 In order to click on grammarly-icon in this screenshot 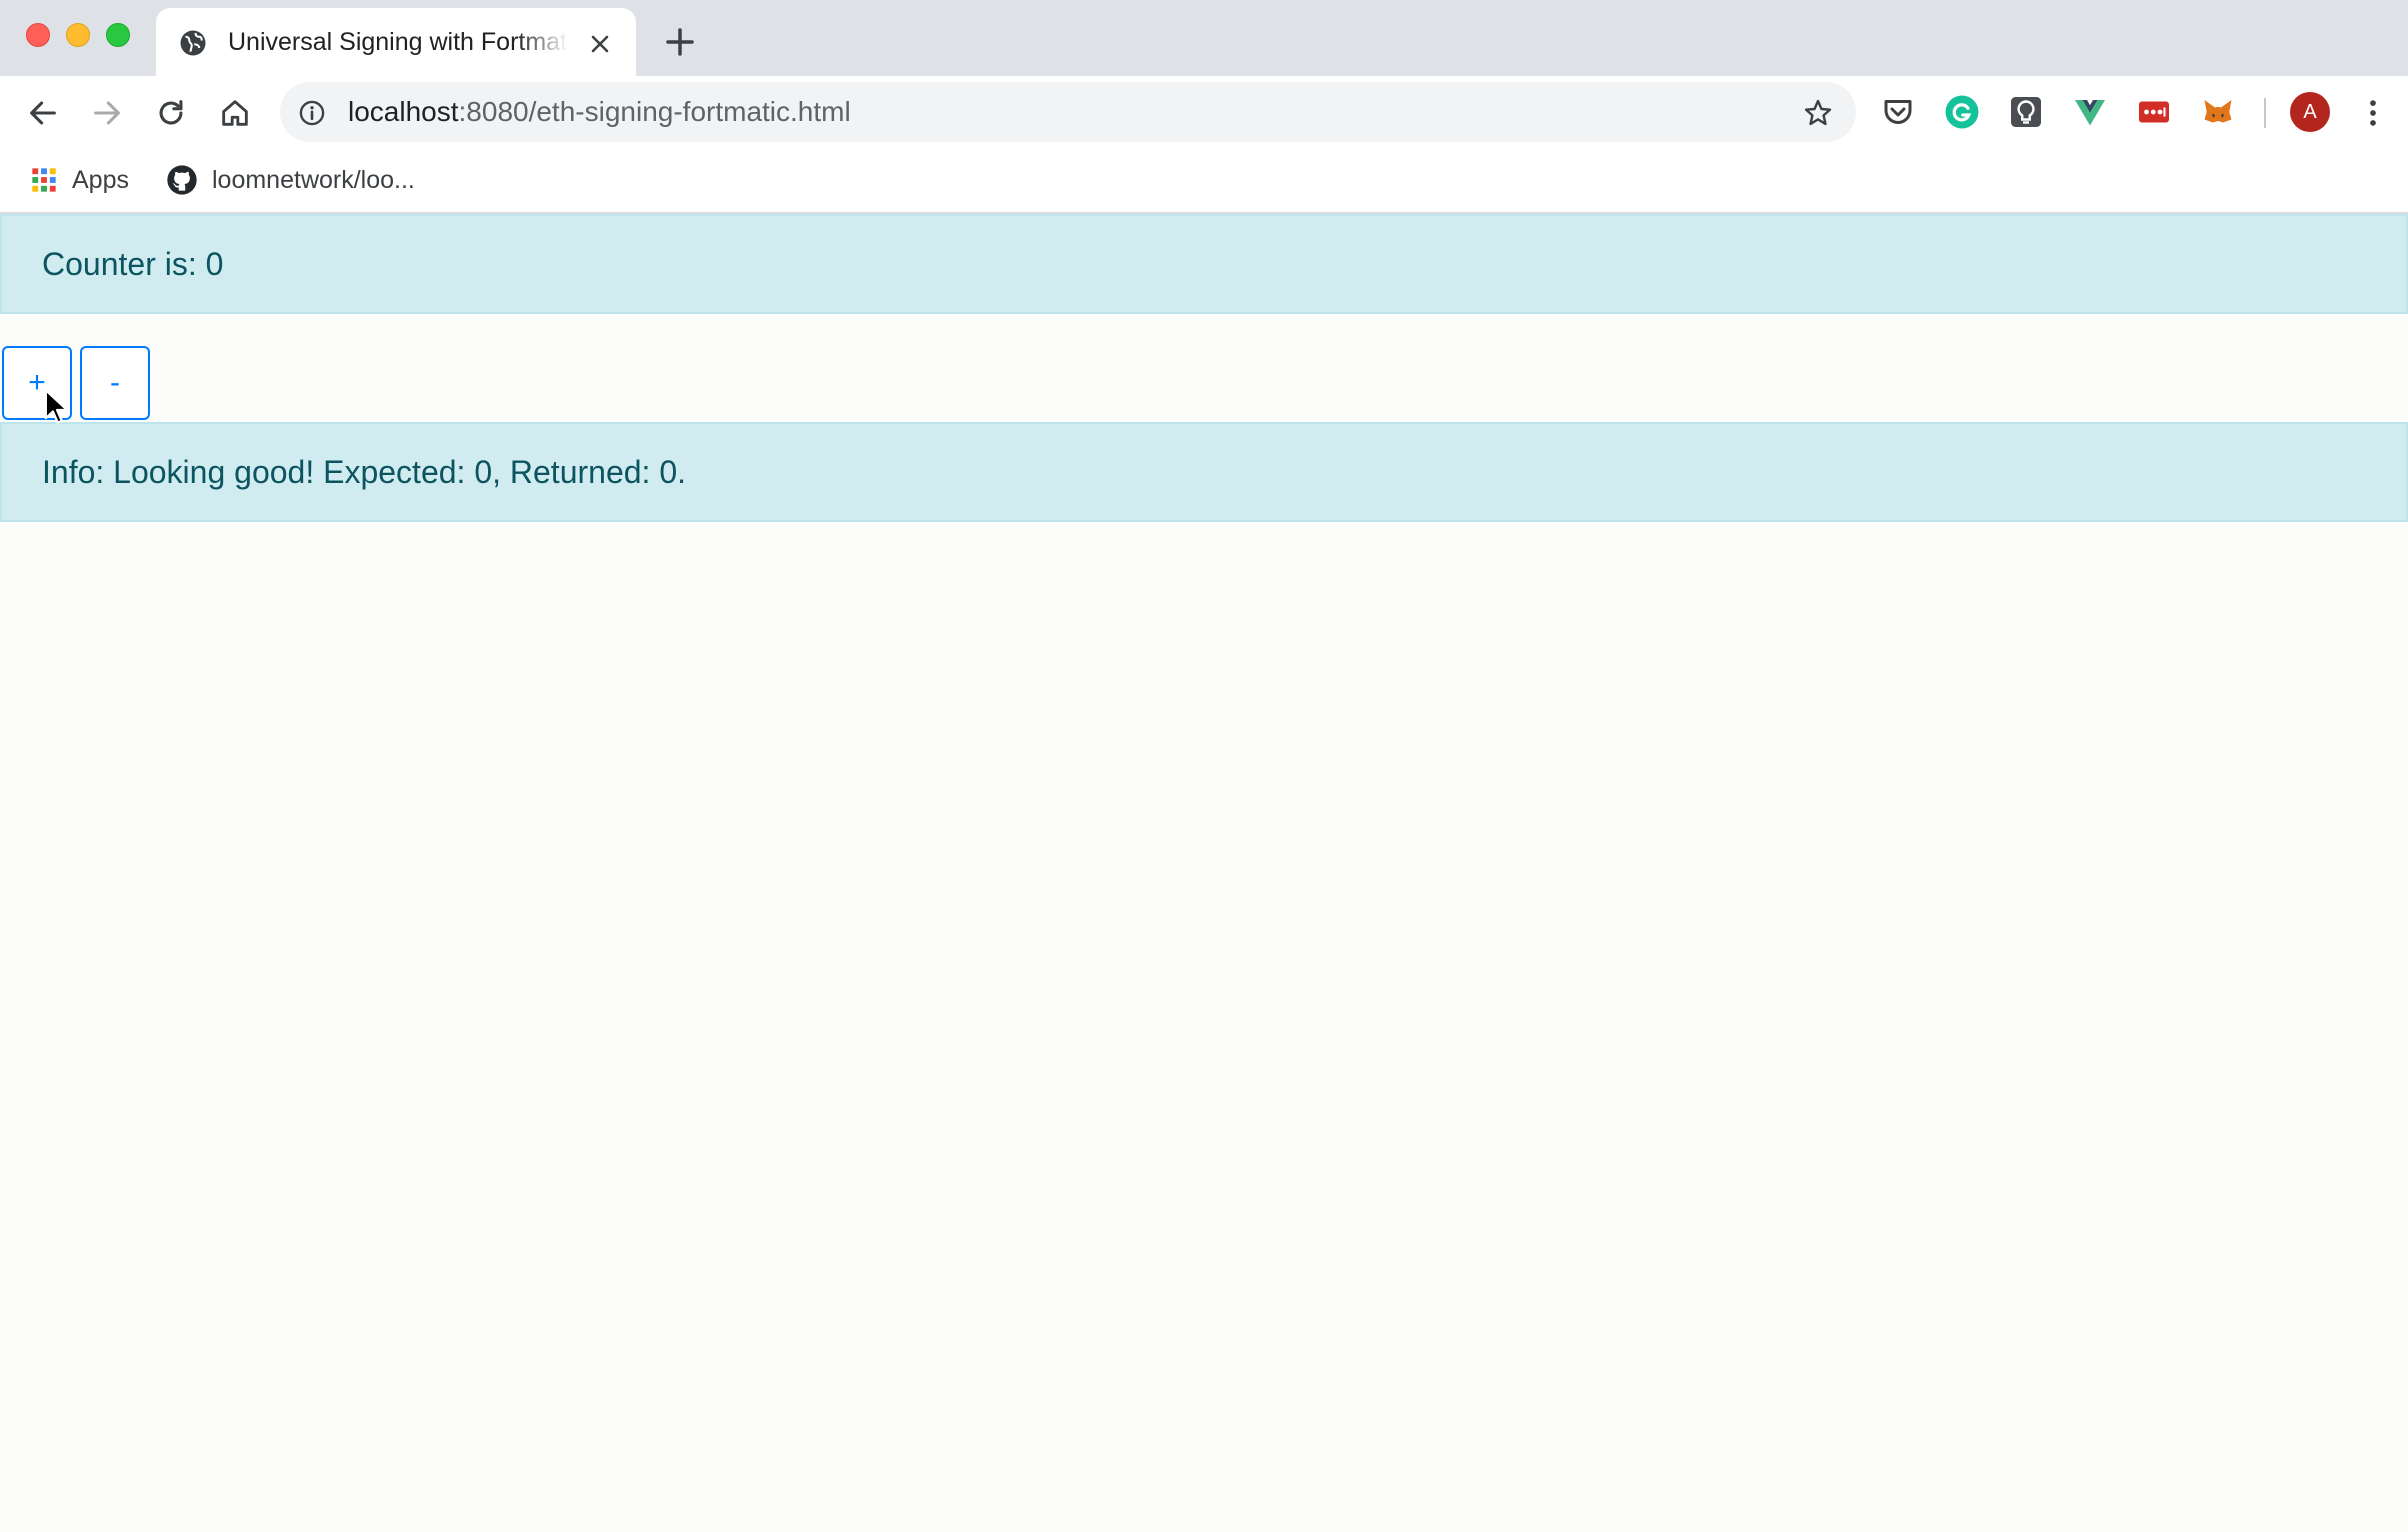, I will do `click(1962, 112)`.